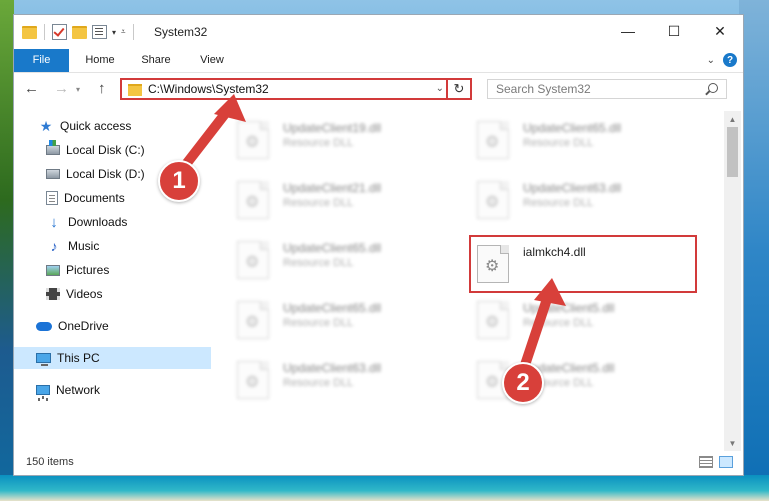  I want to click on tab-file: File, so click(41, 60).